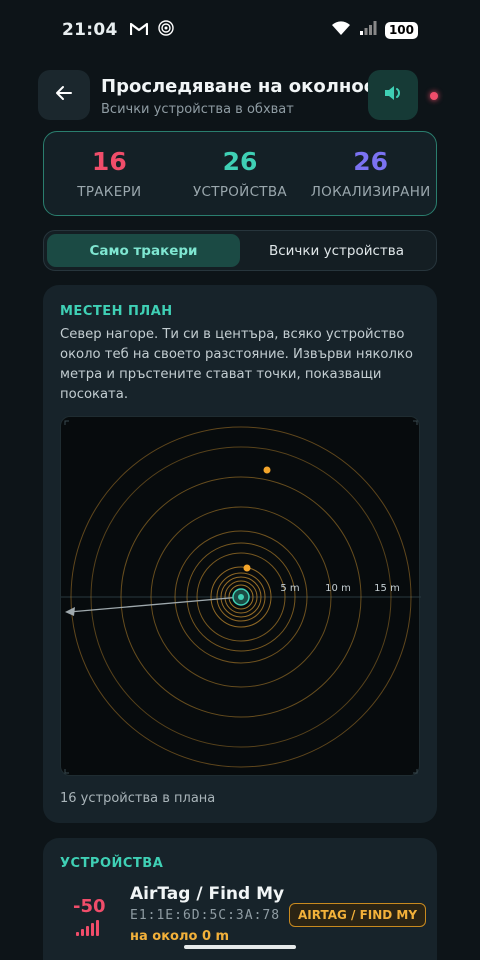  What do you see at coordinates (368, 30) in the screenshot?
I see `cell-signal-icon` at bounding box center [368, 30].